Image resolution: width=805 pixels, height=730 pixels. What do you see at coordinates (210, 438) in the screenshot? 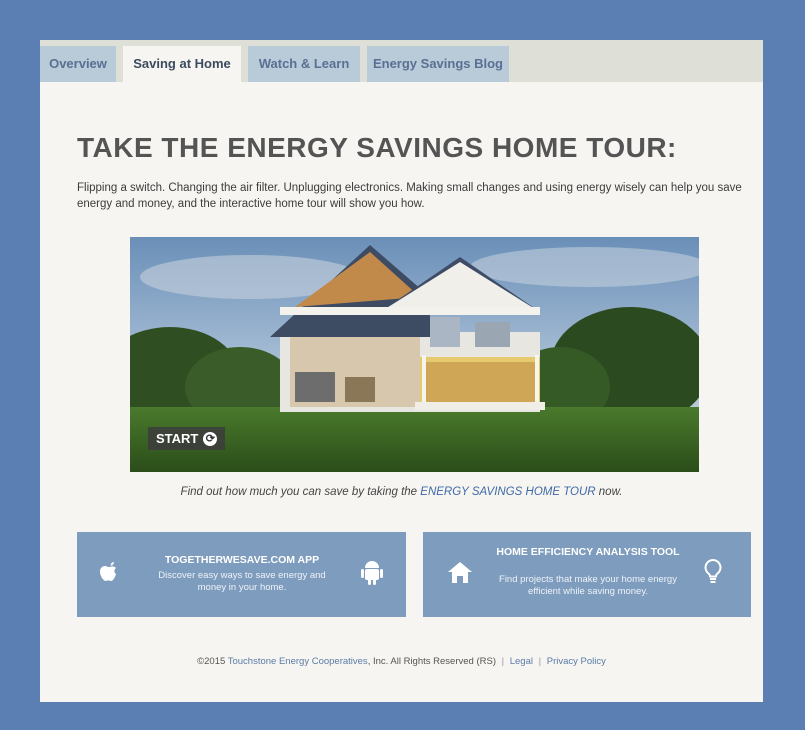
I see `cycle-arrows-icon: ⟳` at bounding box center [210, 438].